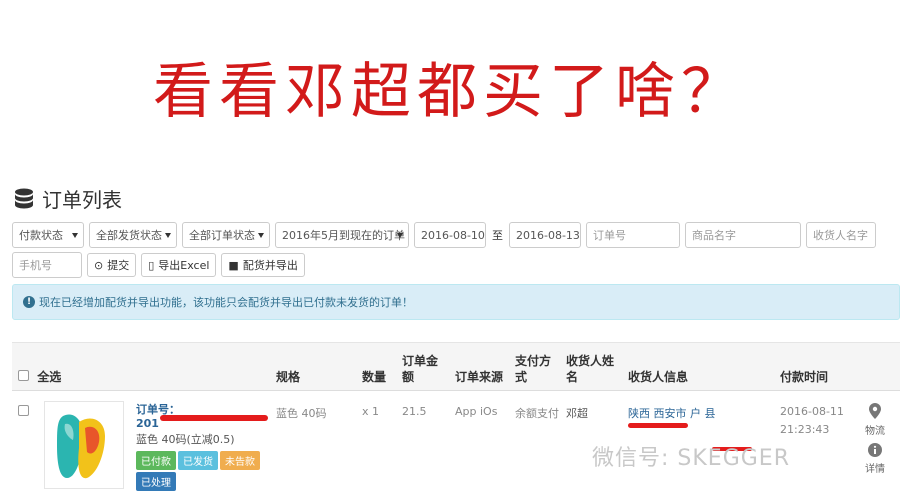  Describe the element at coordinates (691, 458) in the screenshot. I see `wechat-watermark: 微信号: SKEGGER` at that location.